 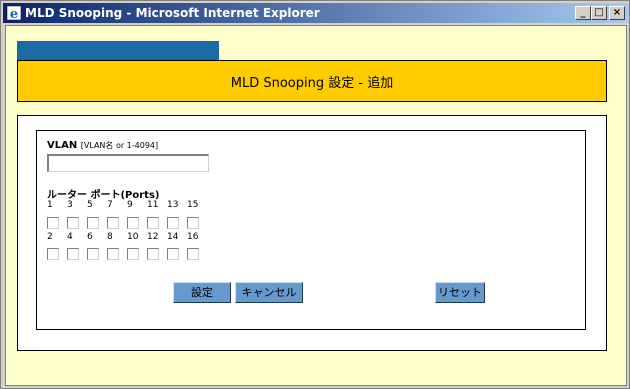 What do you see at coordinates (460, 292) in the screenshot?
I see `reset-button: リセット` at bounding box center [460, 292].